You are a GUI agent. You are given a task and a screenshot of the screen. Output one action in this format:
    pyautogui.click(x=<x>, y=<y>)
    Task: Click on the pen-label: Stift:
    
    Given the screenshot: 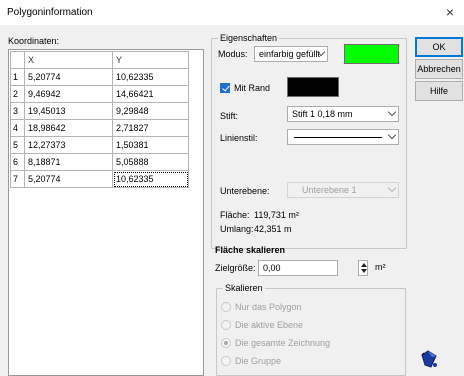 What is the action you would take?
    pyautogui.click(x=229, y=116)
    